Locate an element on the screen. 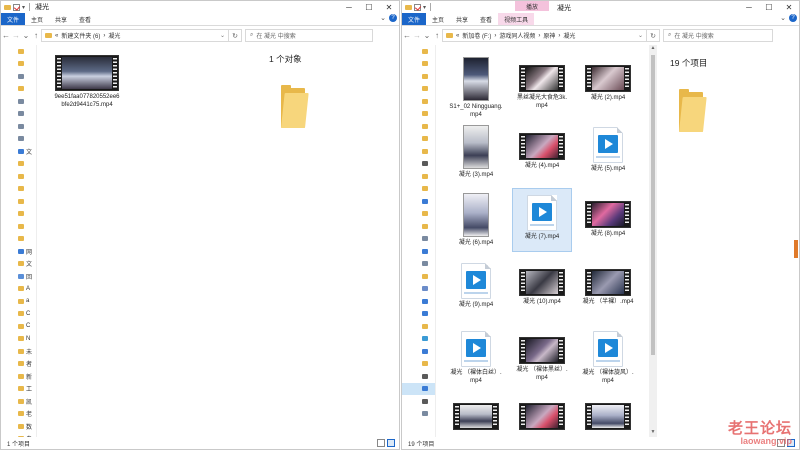  file-item: 凝光 (5).mp4 is located at coordinates (608, 152).